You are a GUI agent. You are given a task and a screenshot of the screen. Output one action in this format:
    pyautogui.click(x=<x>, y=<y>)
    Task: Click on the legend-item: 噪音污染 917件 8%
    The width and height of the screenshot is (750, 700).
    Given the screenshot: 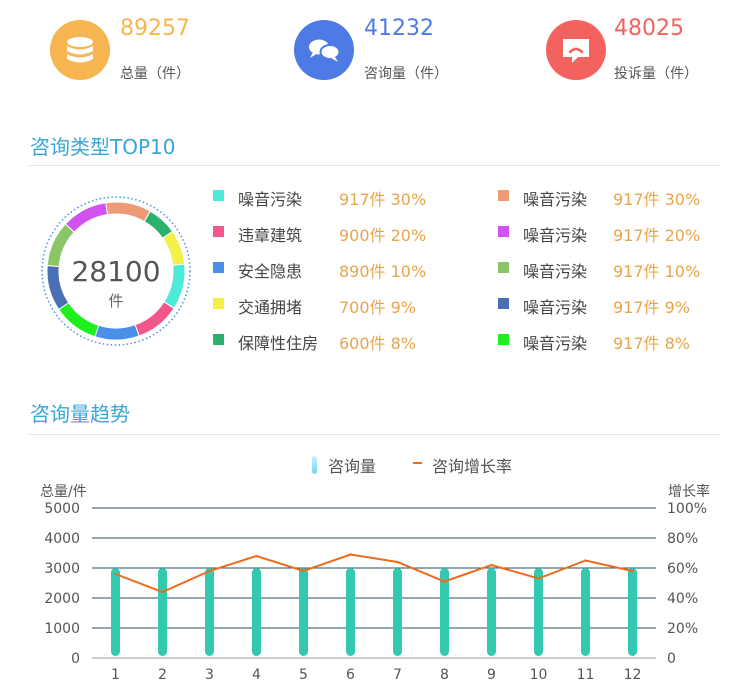 What is the action you would take?
    pyautogui.click(x=618, y=342)
    